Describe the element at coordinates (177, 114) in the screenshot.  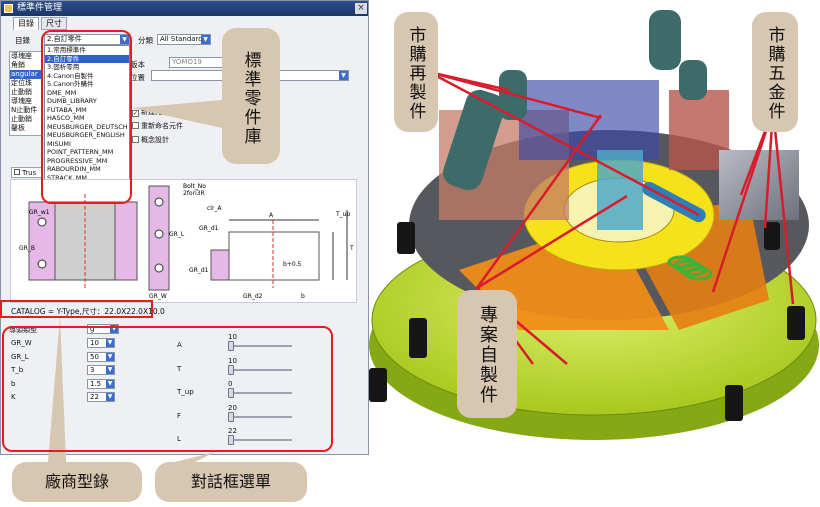
I see `std-library-pointer` at that location.